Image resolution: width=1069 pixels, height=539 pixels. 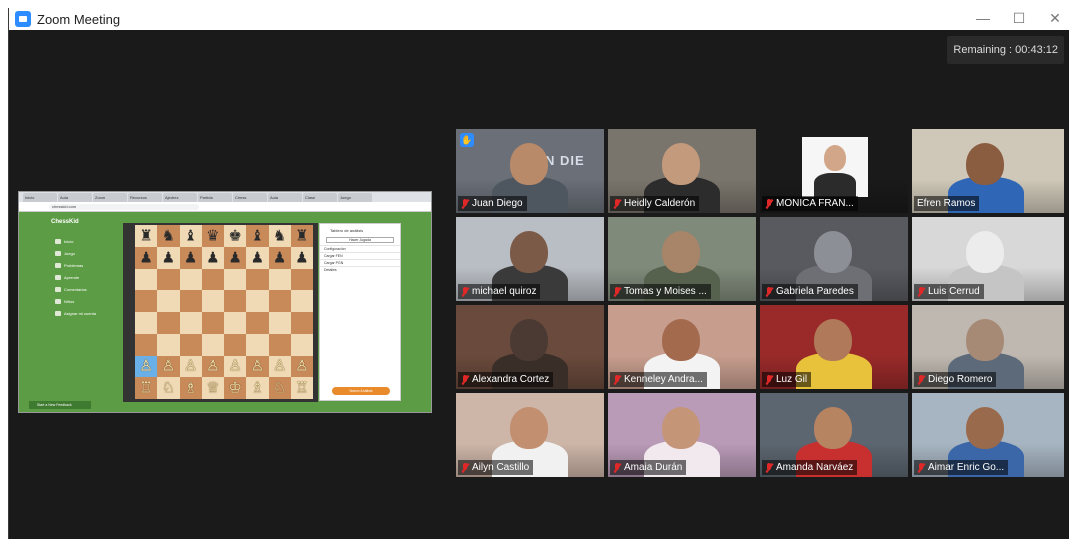 I want to click on participant-tile: Luis Cerrud, so click(x=988, y=259).